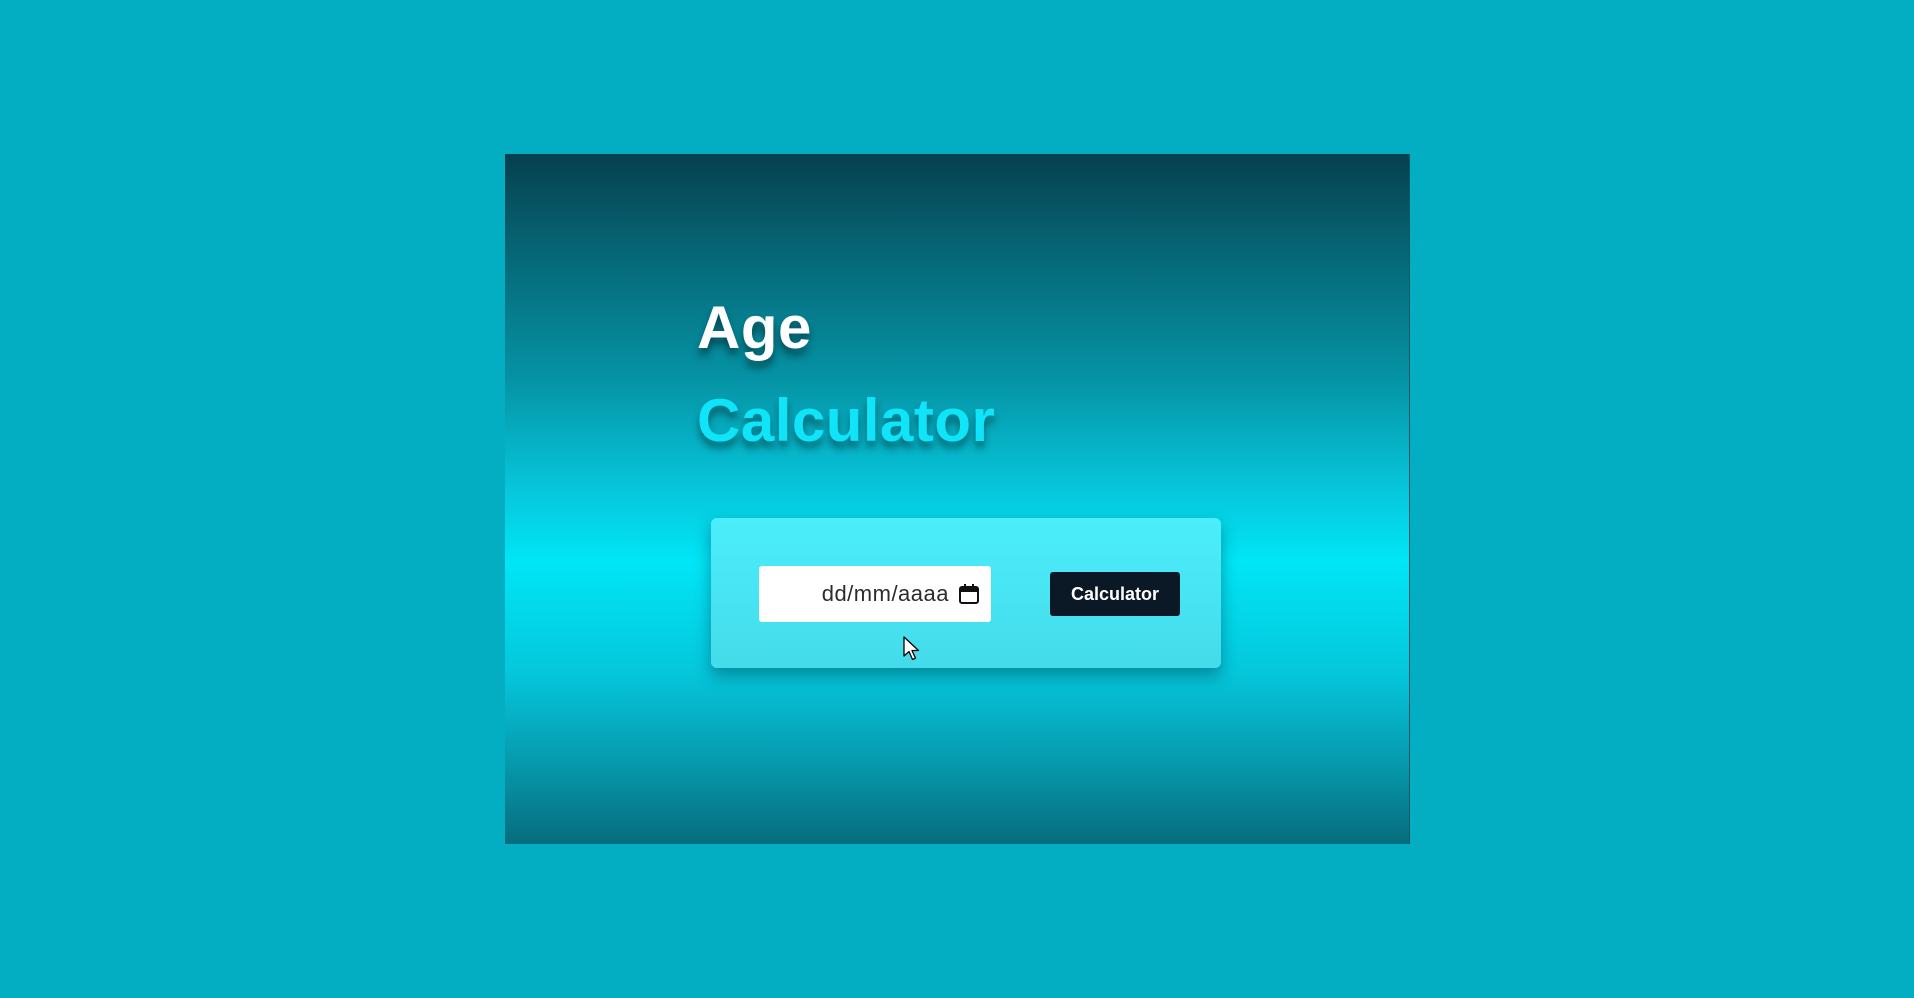 The height and width of the screenshot is (998, 1914). I want to click on date-placeholder: dd/mm/aaaa, so click(885, 593).